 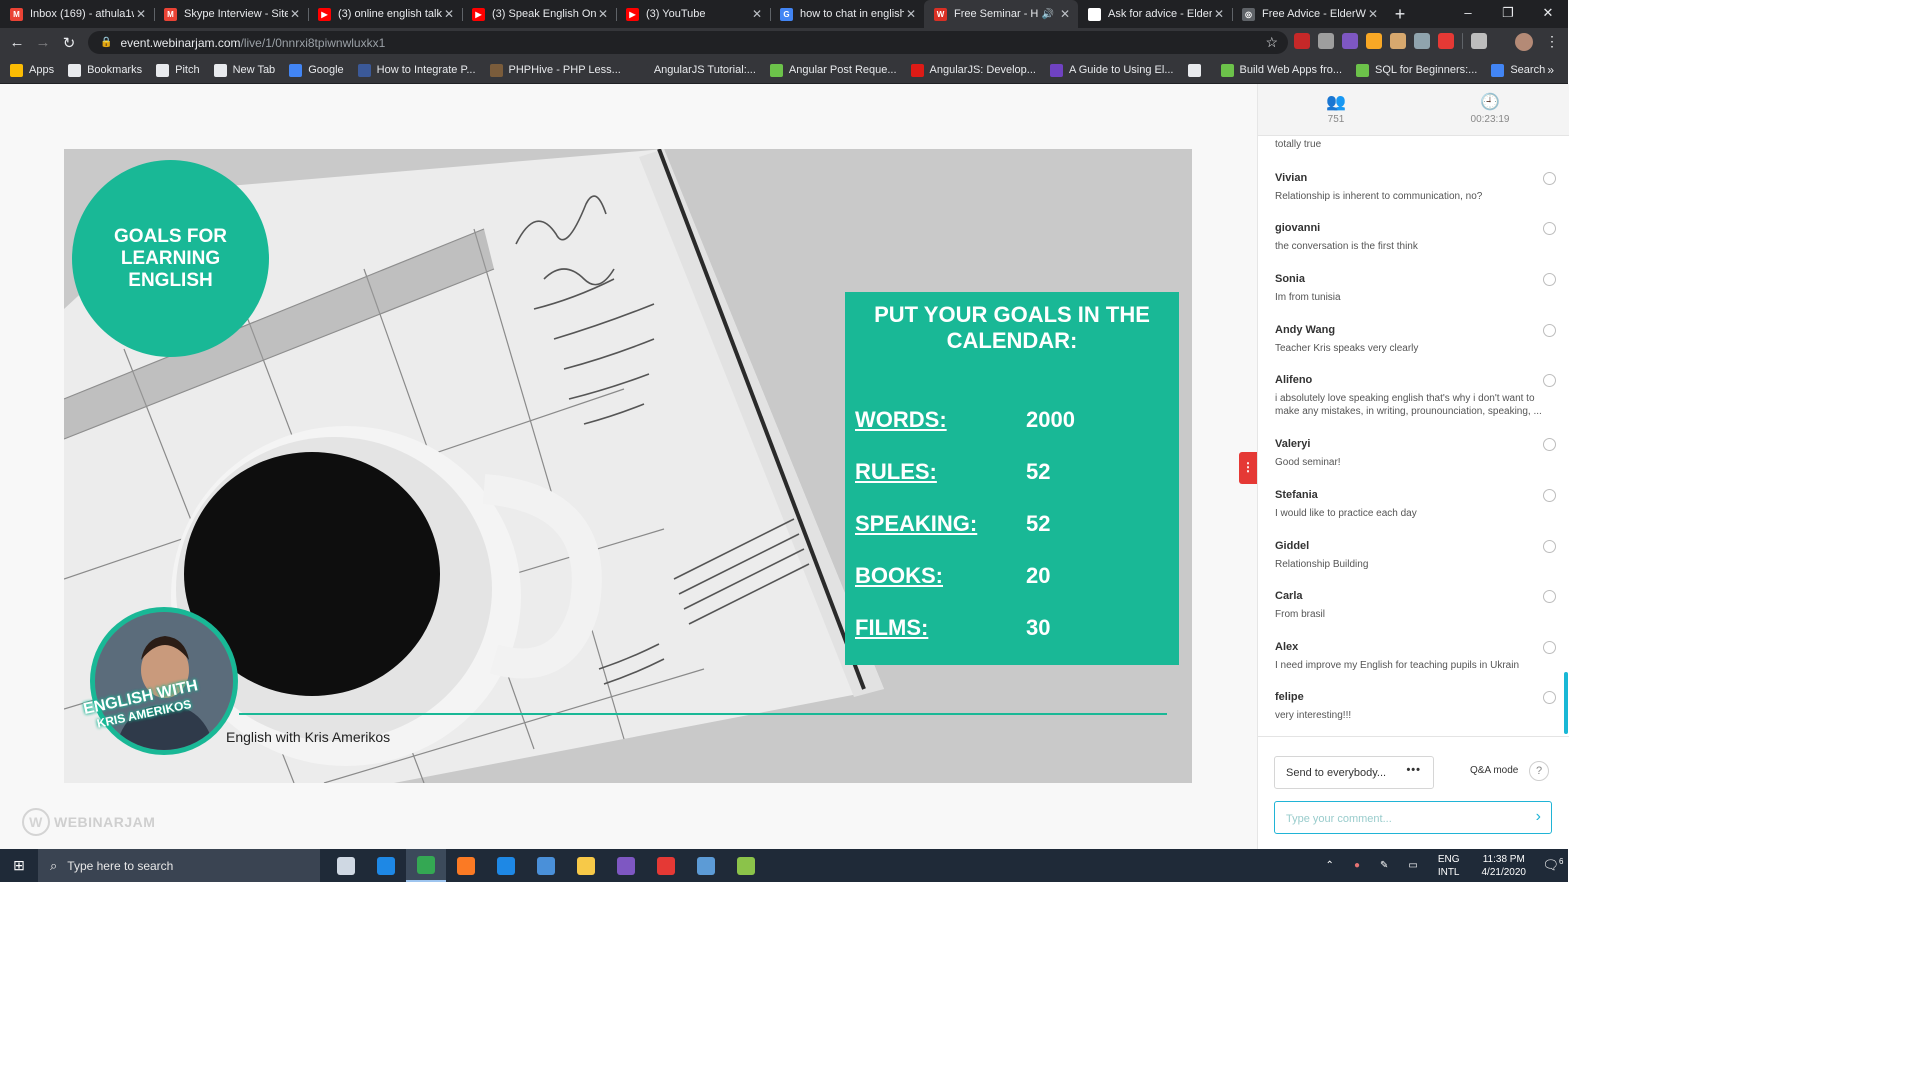 What do you see at coordinates (1422, 41) in the screenshot?
I see `extension-swirl-icon` at bounding box center [1422, 41].